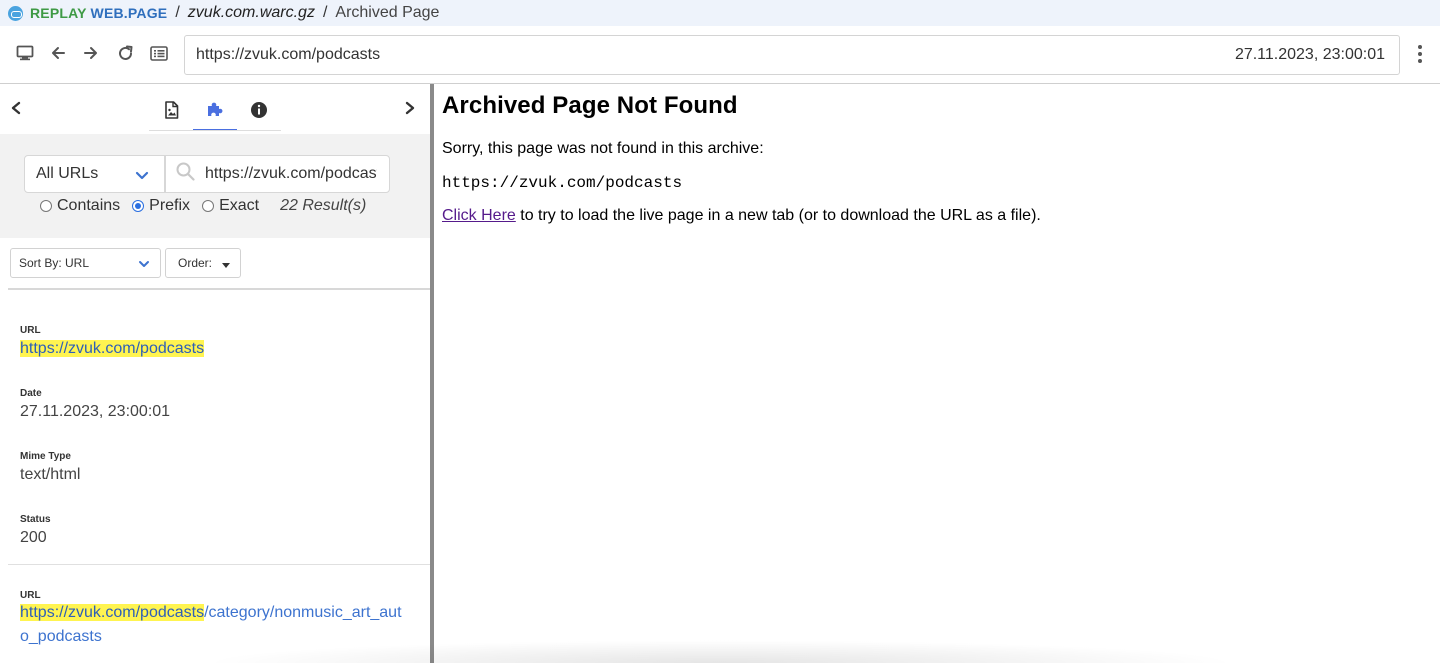 The image size is (1440, 663). I want to click on tab-page-resources, so click(171, 112).